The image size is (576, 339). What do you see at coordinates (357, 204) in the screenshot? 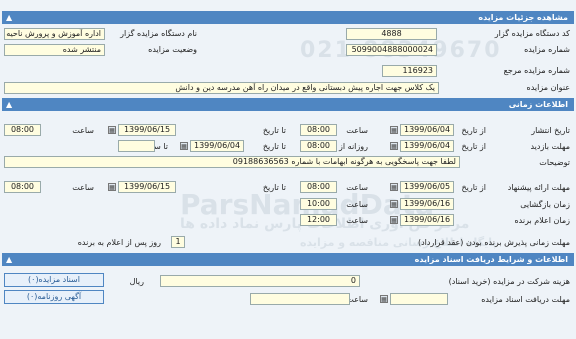
I see `opening-time-label: ساعت` at bounding box center [357, 204].